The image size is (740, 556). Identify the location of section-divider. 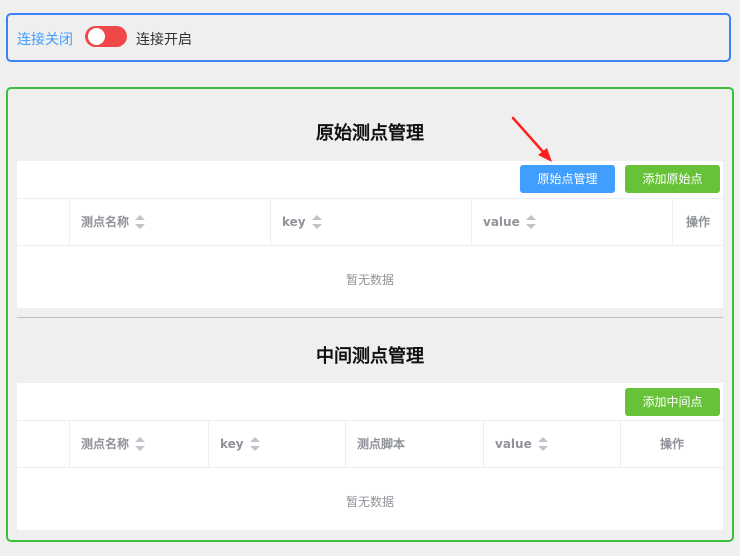
(370, 317).